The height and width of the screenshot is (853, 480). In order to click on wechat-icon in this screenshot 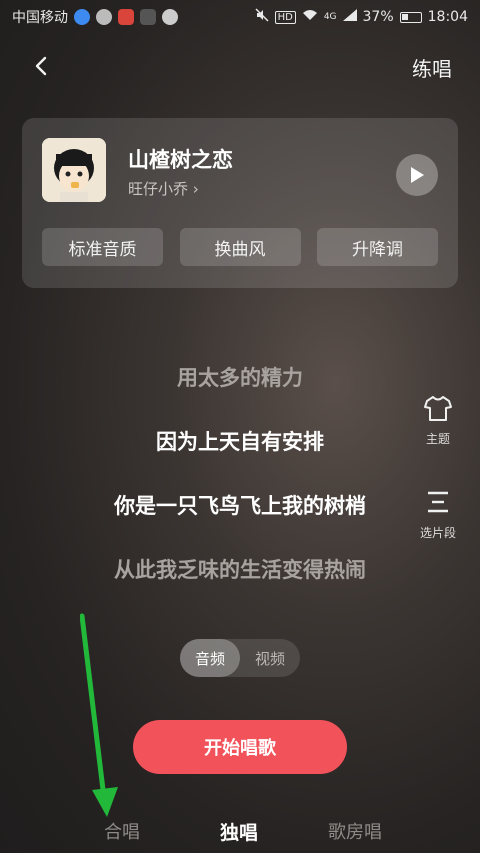, I will do `click(104, 17)`.